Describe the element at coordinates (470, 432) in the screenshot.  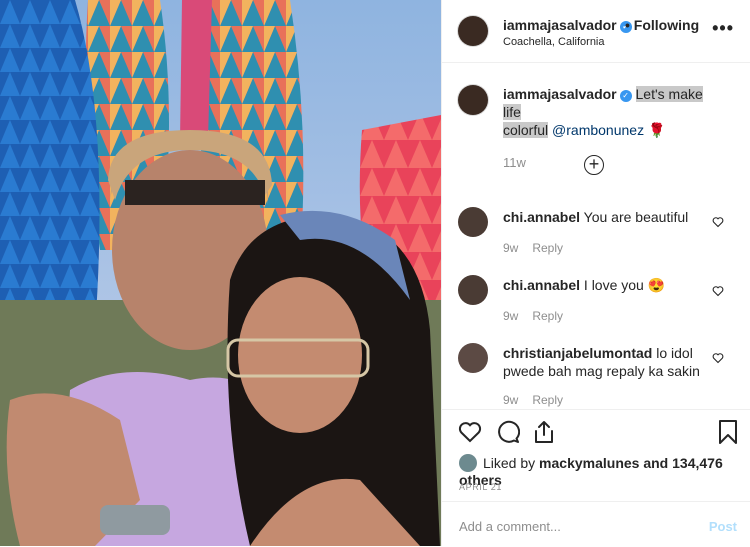
I see `heart-icon` at that location.